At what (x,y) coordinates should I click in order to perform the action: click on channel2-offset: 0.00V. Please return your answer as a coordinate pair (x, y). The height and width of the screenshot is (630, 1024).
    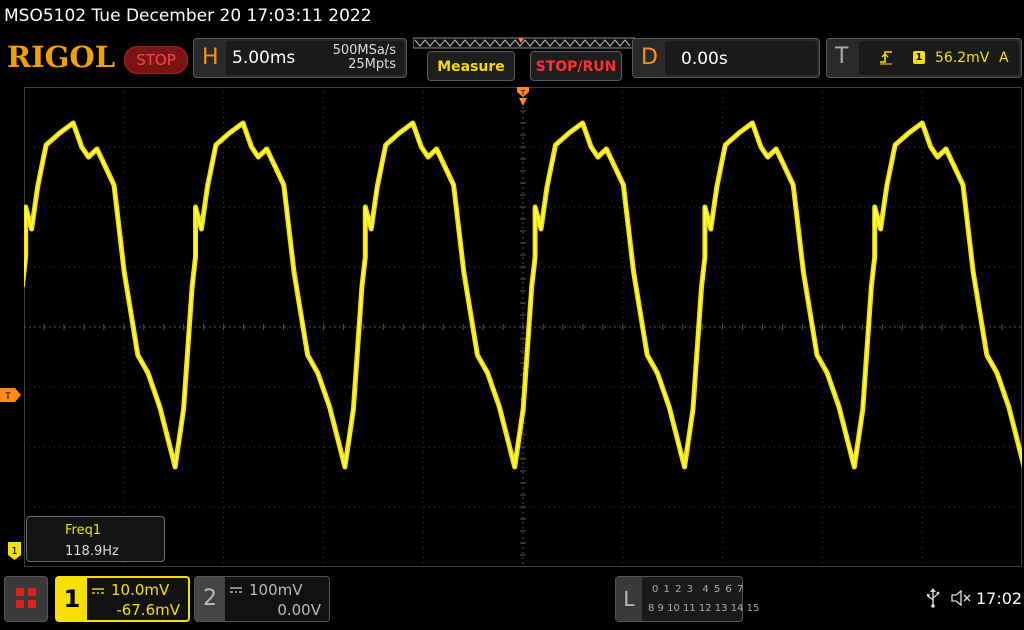
    Looking at the image, I should click on (299, 610).